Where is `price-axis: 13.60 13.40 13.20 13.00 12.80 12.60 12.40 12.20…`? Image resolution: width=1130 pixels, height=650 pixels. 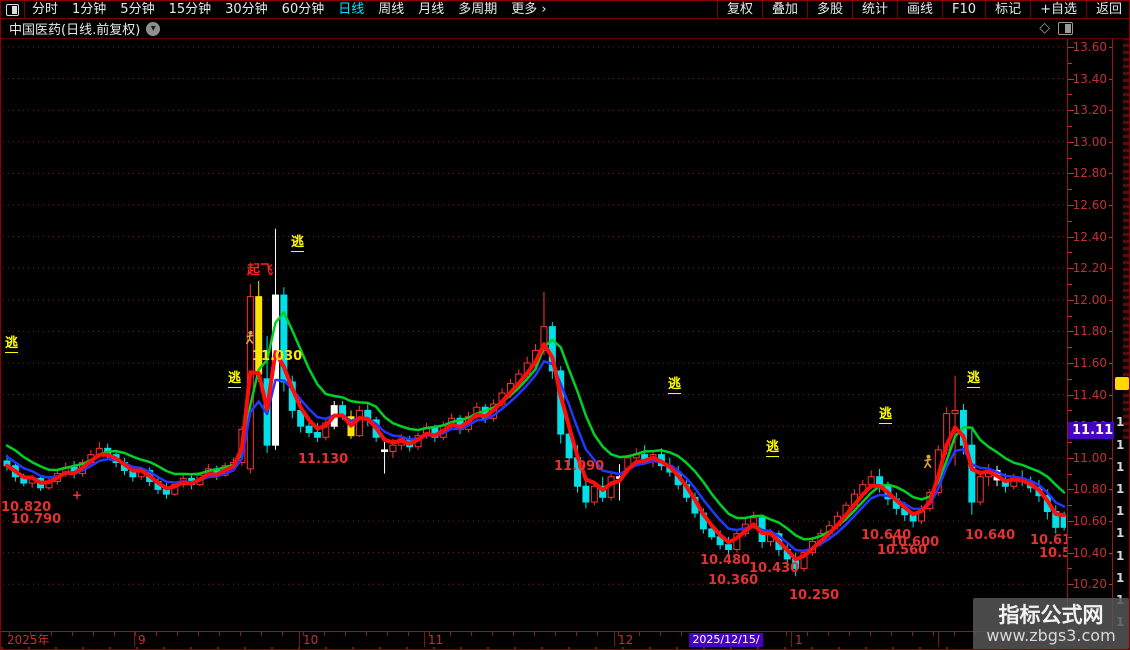 price-axis: 13.60 13.40 13.20 13.00 12.80 12.60 12.40 12.20… is located at coordinates (1095, 335).